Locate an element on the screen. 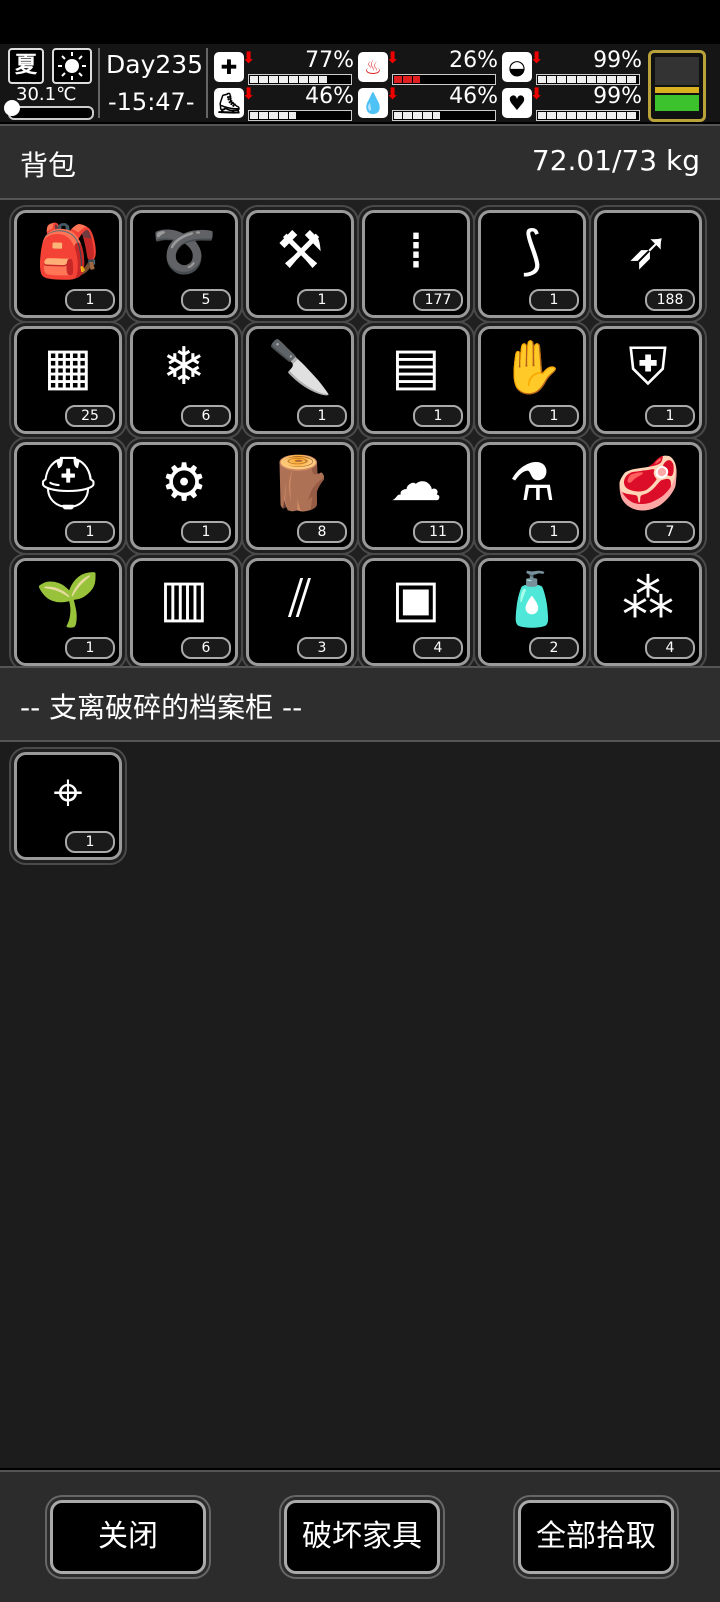  container-header: -- 支离破碎的档案柜 -- is located at coordinates (360, 704).